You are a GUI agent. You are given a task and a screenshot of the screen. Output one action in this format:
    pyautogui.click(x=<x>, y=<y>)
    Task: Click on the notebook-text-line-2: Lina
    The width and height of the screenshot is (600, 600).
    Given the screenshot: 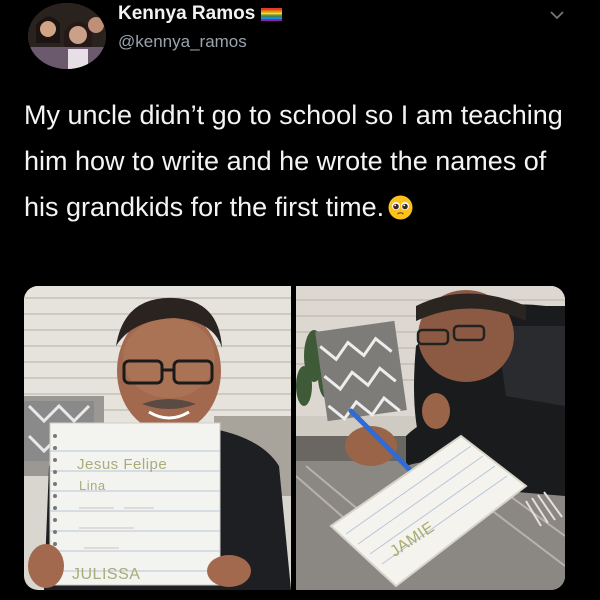 What is the action you would take?
    pyautogui.click(x=92, y=485)
    